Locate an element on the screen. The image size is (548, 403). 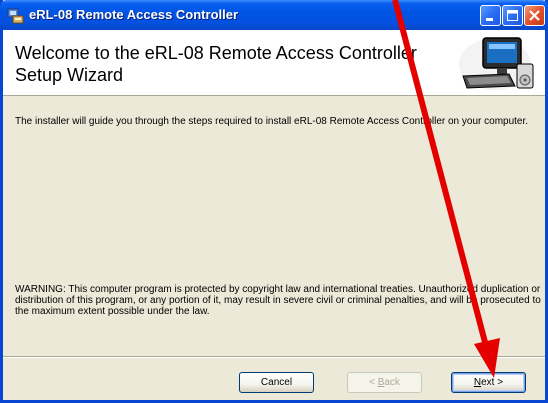
back-button: < Back is located at coordinates (384, 382).